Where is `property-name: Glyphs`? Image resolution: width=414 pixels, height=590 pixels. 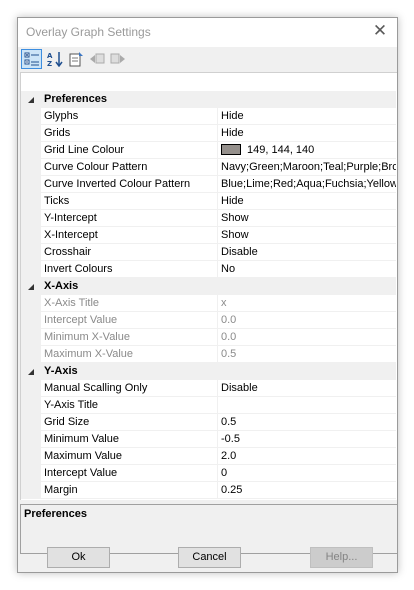
property-name: Glyphs is located at coordinates (129, 116).